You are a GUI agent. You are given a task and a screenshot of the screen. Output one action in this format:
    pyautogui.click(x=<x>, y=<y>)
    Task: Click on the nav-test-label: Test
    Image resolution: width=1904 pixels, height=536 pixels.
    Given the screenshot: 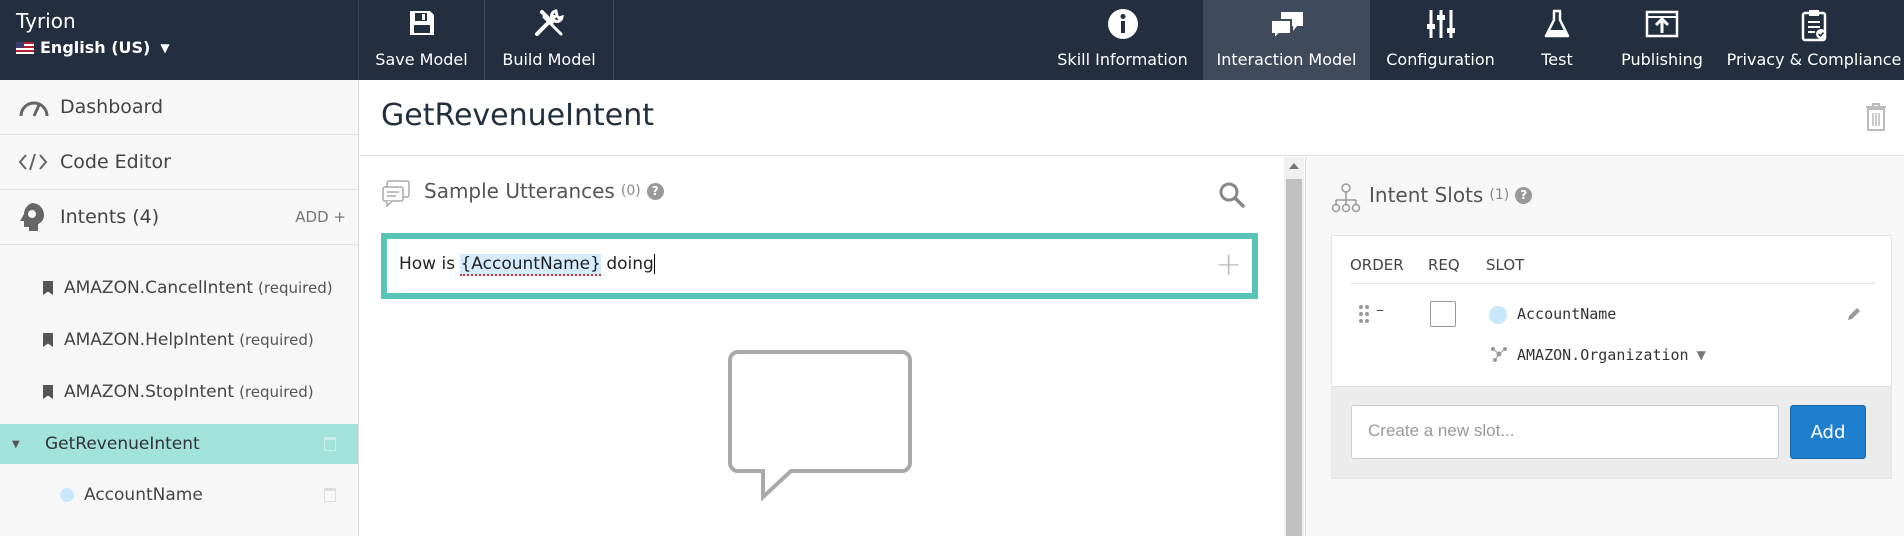 What is the action you would take?
    pyautogui.click(x=1557, y=59)
    